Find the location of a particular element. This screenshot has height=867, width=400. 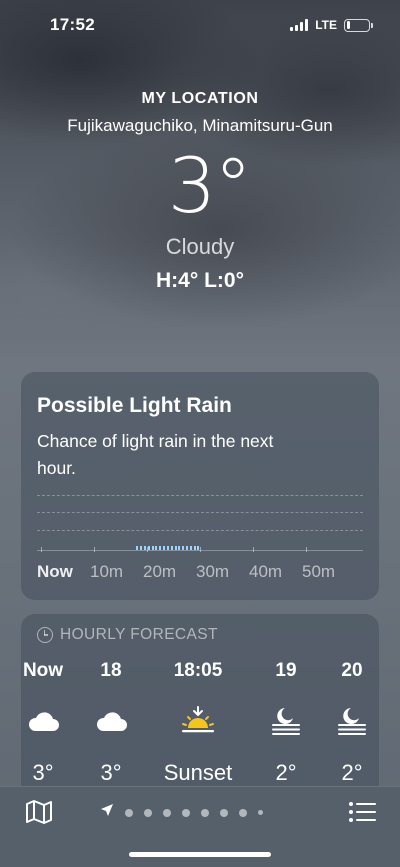

hourly-temperature: 2° is located at coordinates (352, 772).